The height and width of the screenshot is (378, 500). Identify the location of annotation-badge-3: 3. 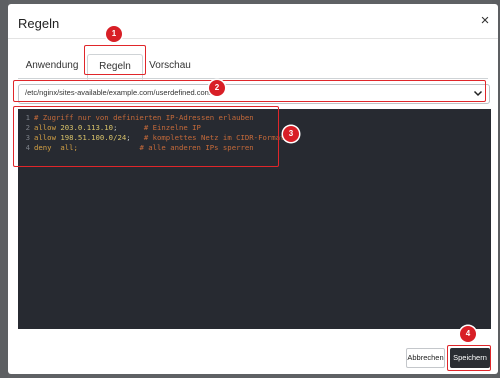
(291, 134).